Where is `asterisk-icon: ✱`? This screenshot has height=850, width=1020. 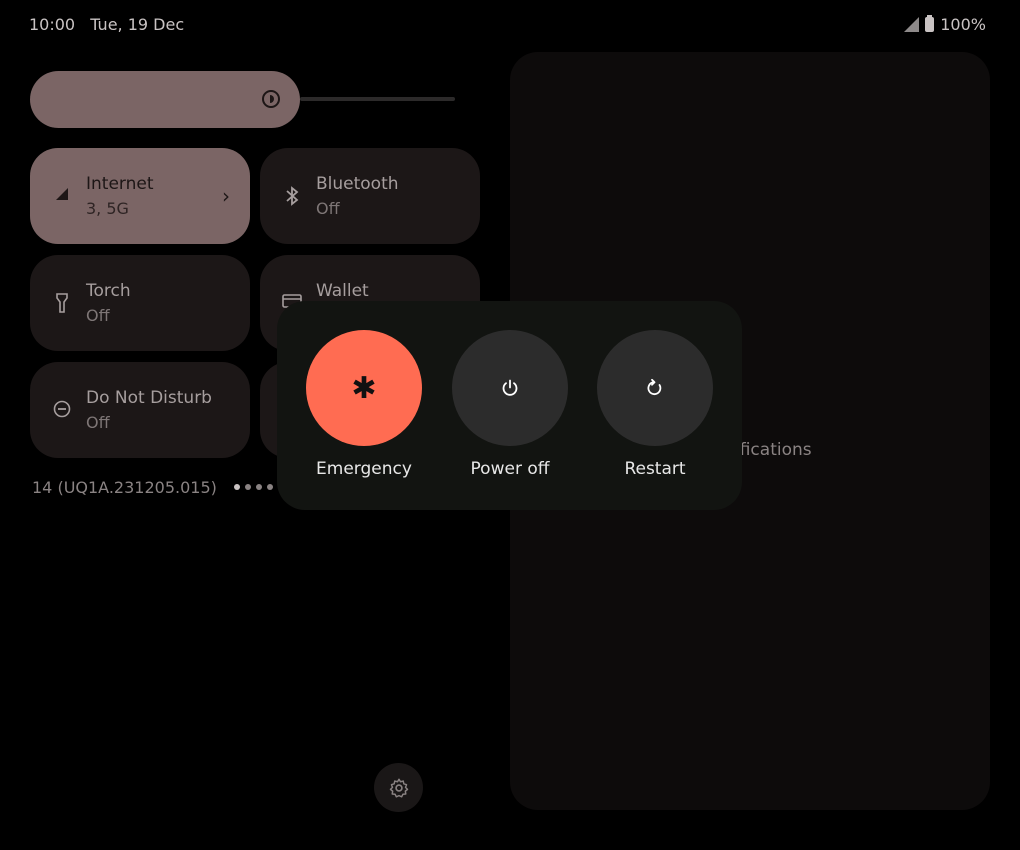 asterisk-icon: ✱ is located at coordinates (364, 388).